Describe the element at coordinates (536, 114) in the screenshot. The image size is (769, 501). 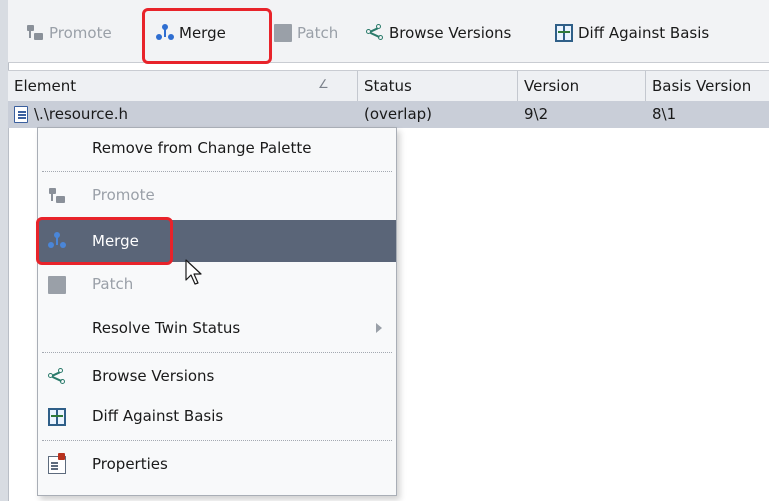
I see `cell-version: 9\2` at that location.